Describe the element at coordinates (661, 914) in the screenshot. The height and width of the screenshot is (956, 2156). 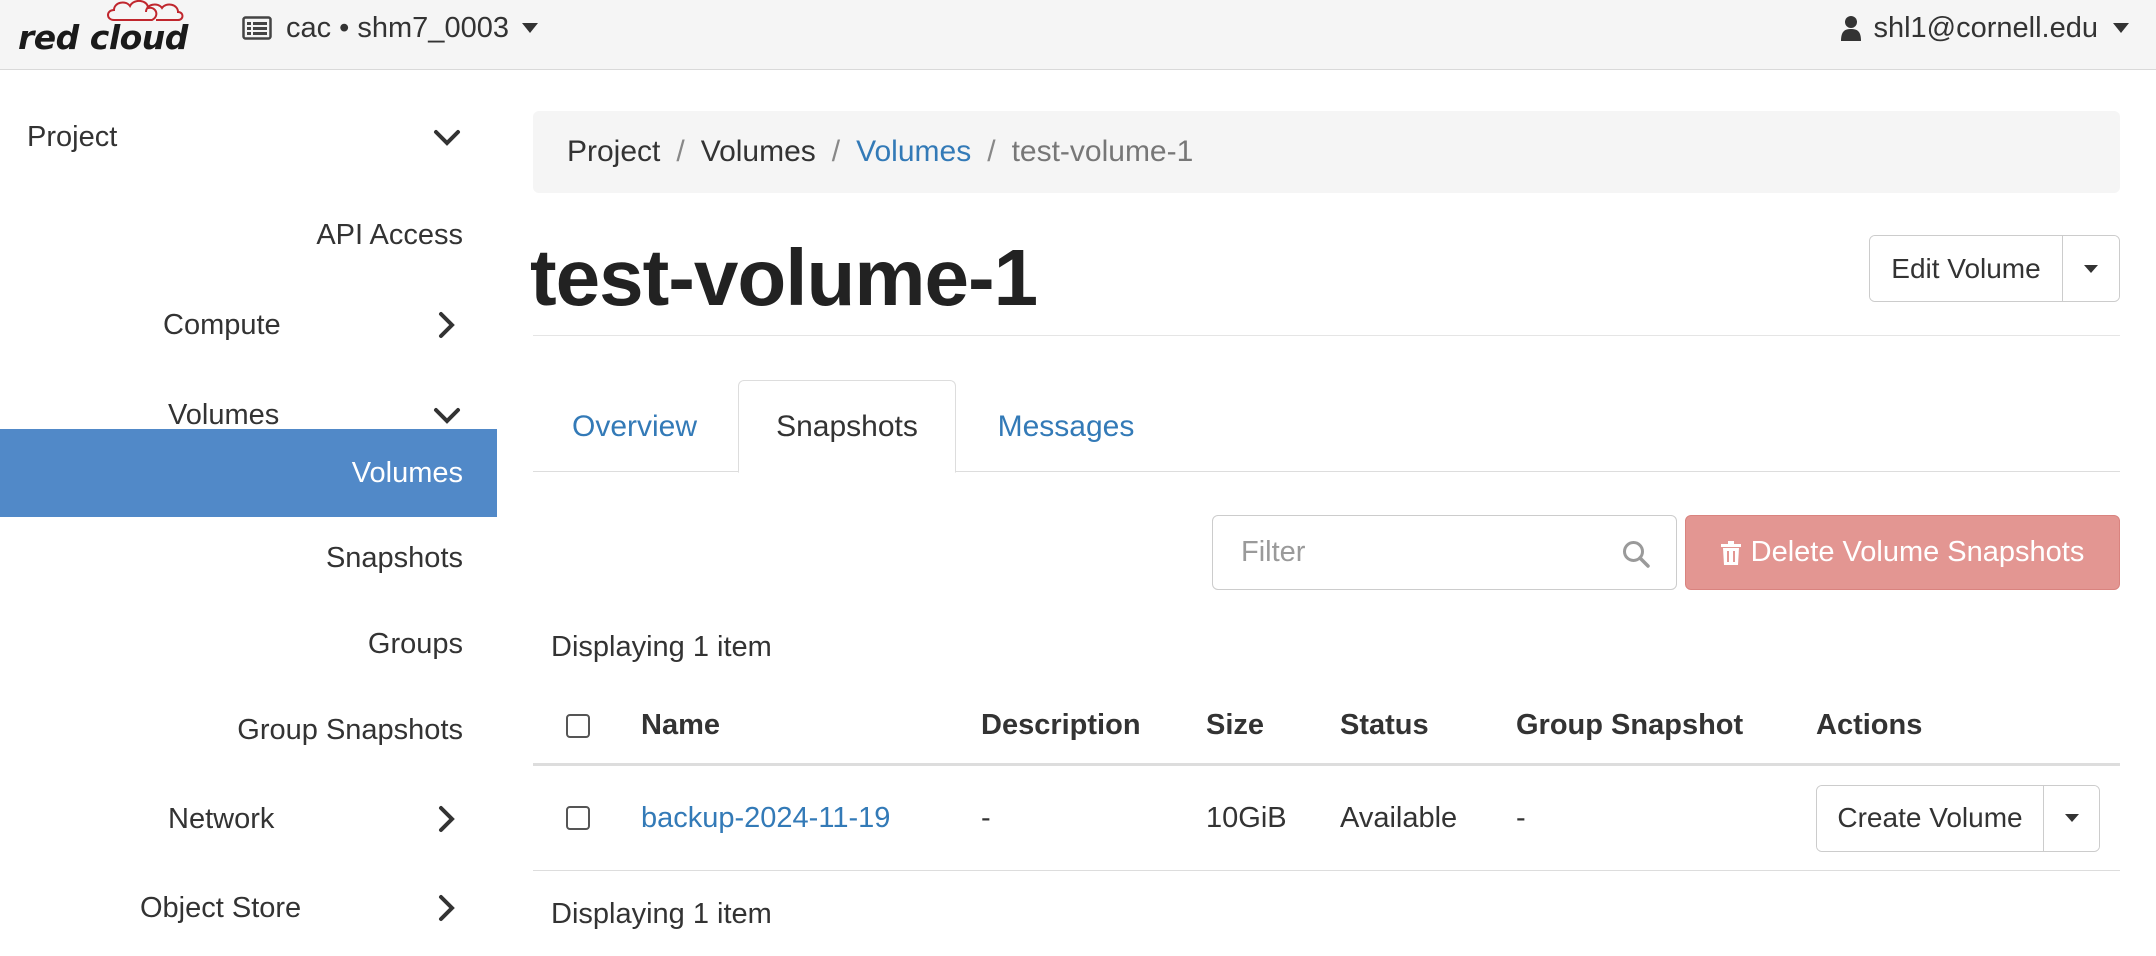
I see `item-count-bottom: Displaying 1 item` at that location.